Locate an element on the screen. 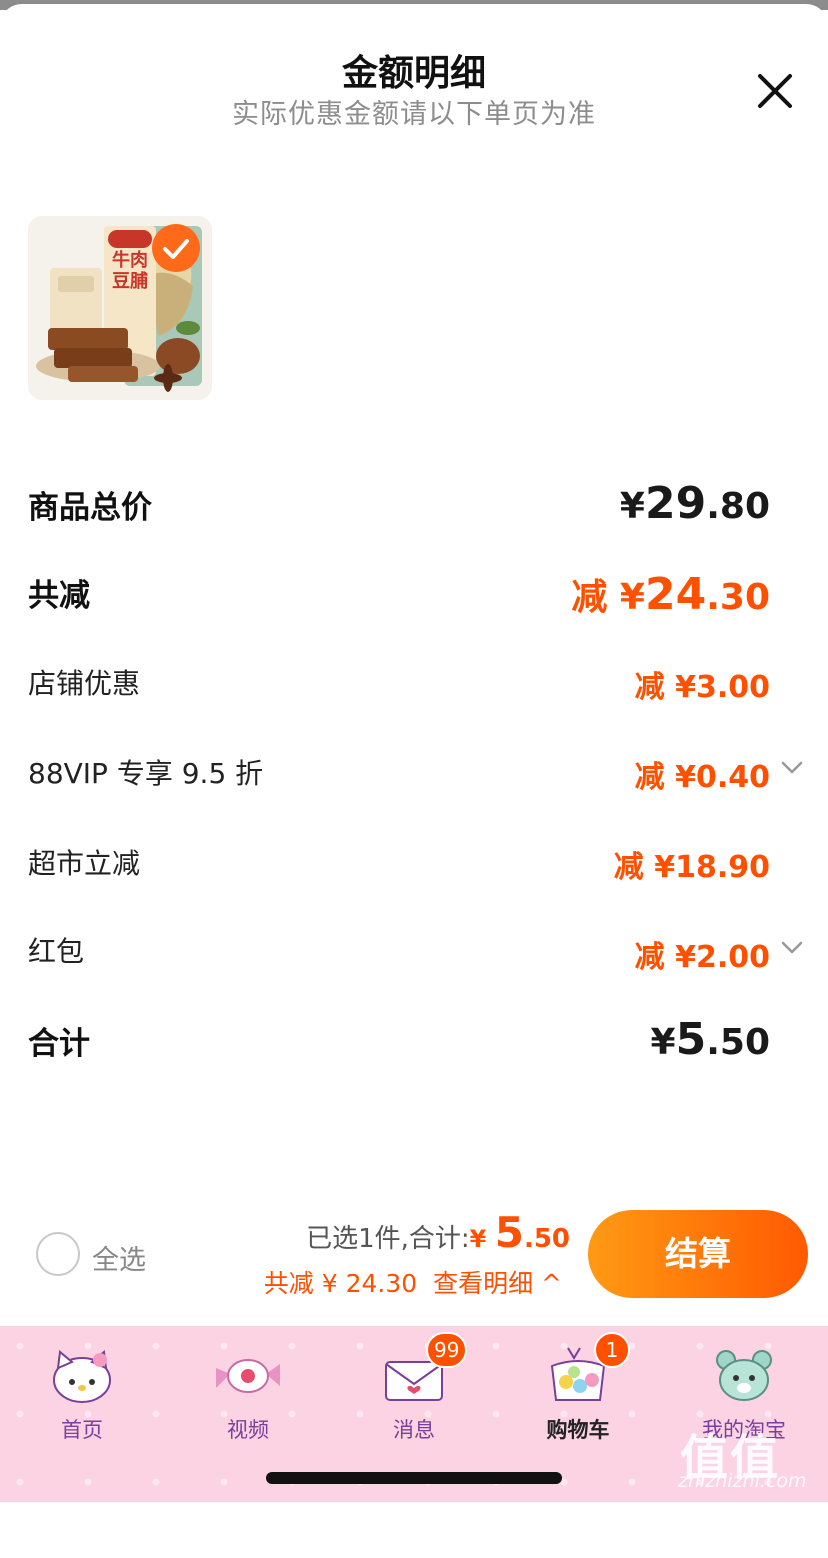  selected-summary: 已选1件,合计:¥ 5.50 is located at coordinates (438, 1232).